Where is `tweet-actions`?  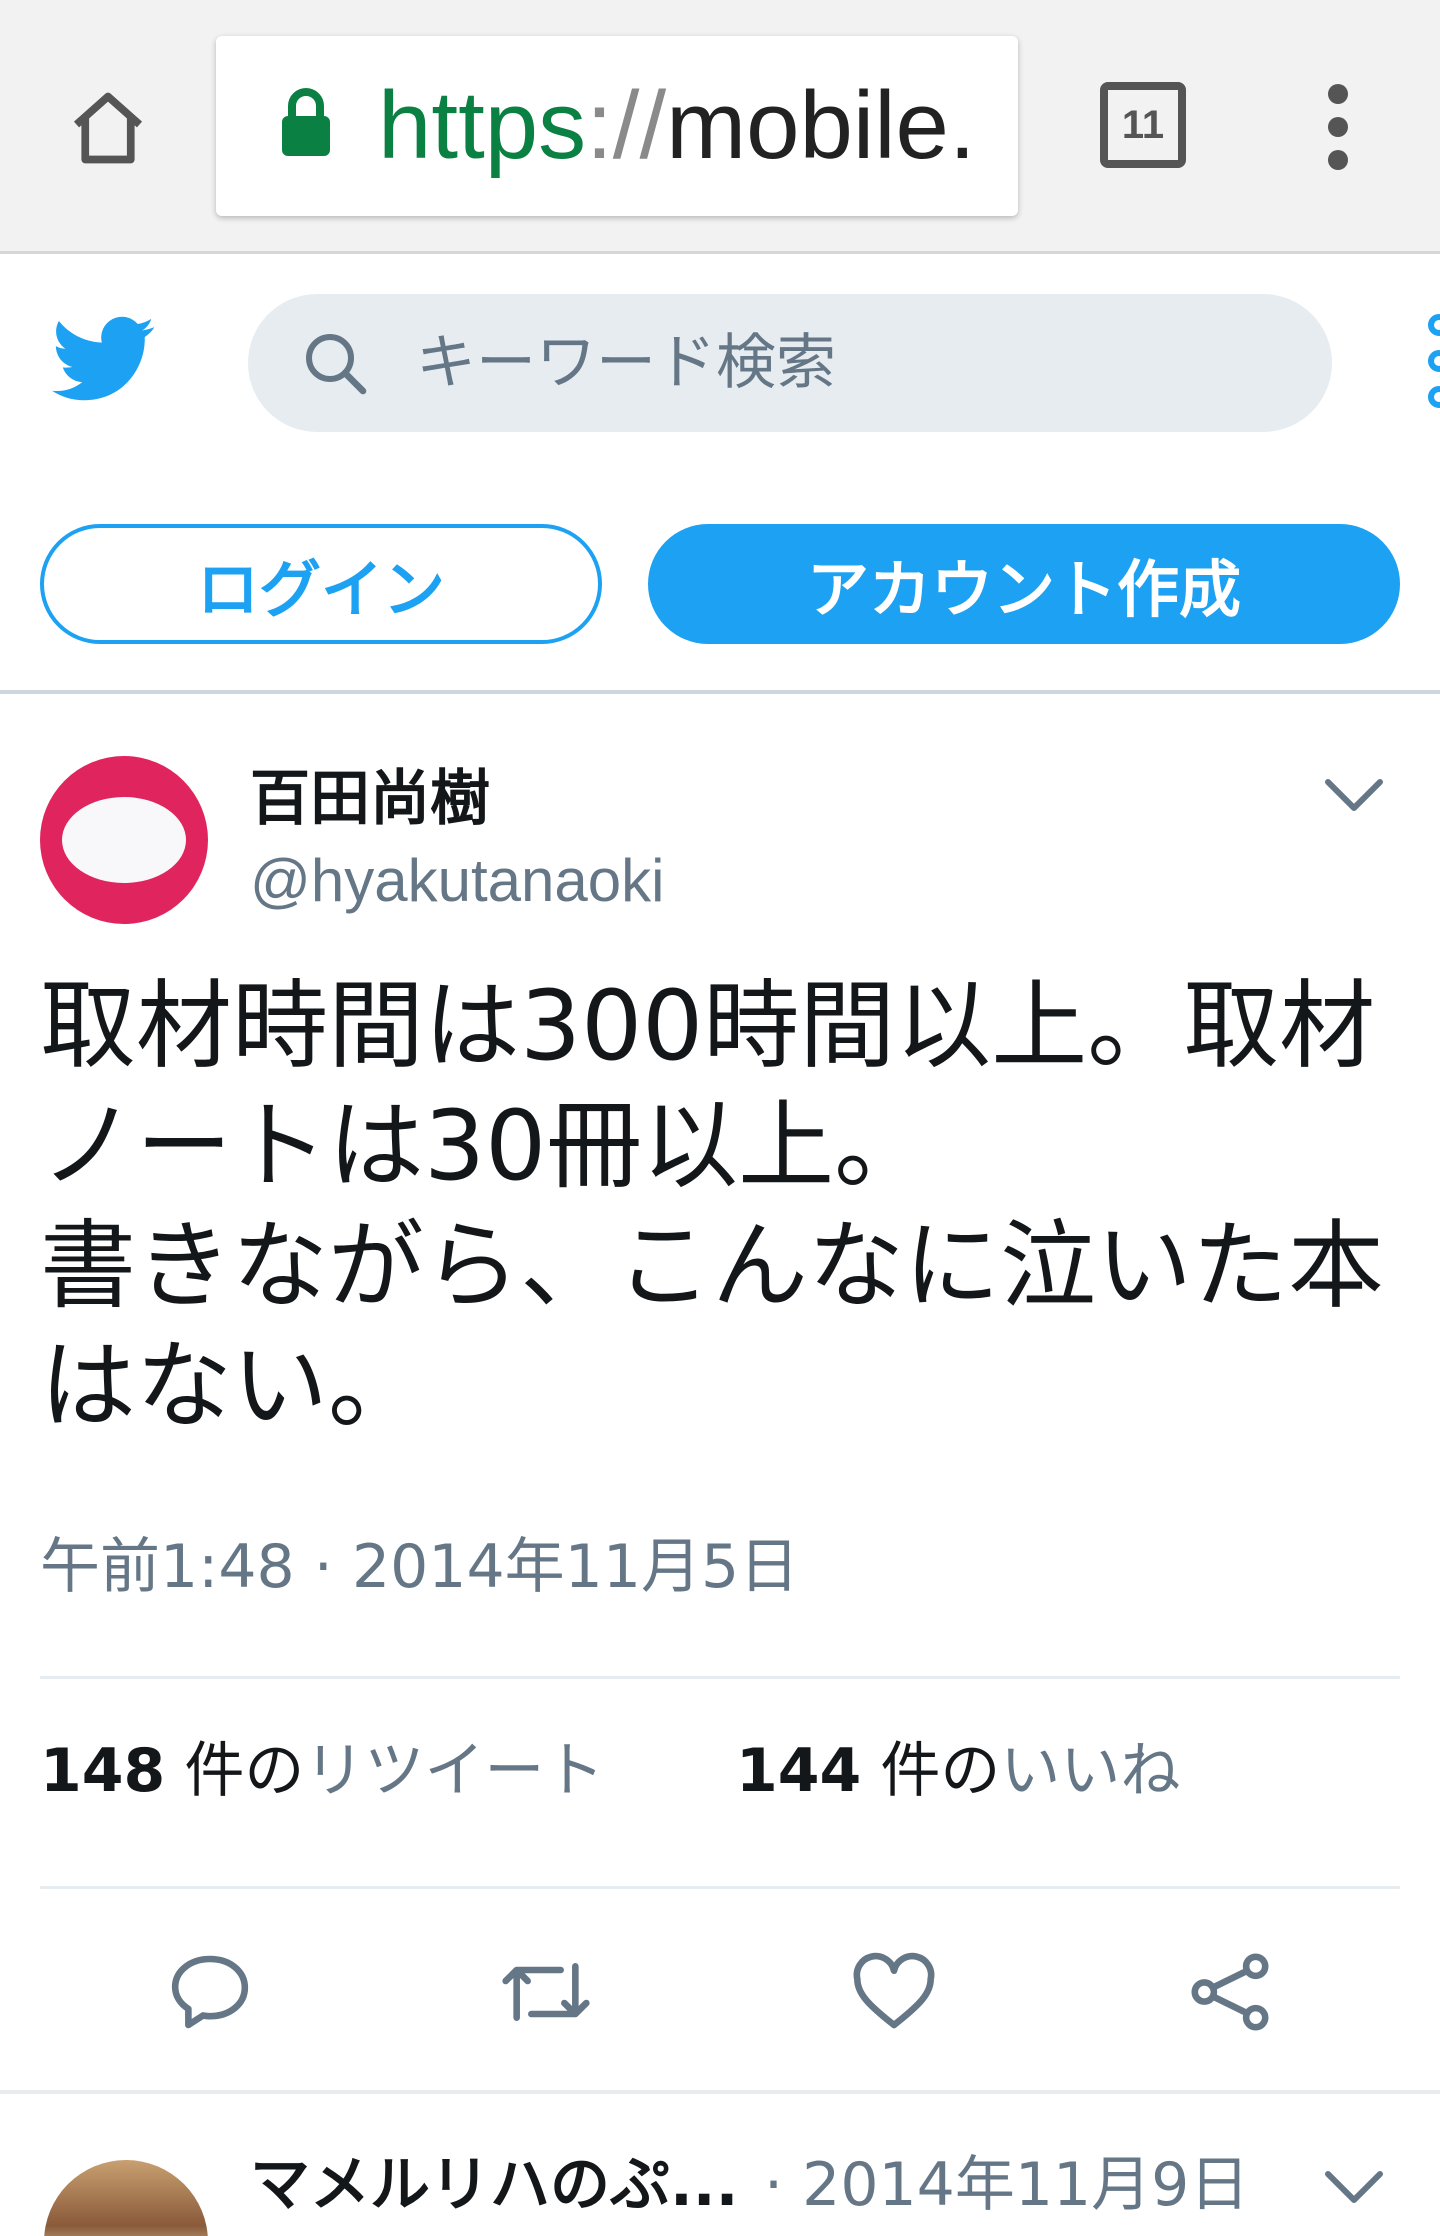
tweet-actions is located at coordinates (720, 1989).